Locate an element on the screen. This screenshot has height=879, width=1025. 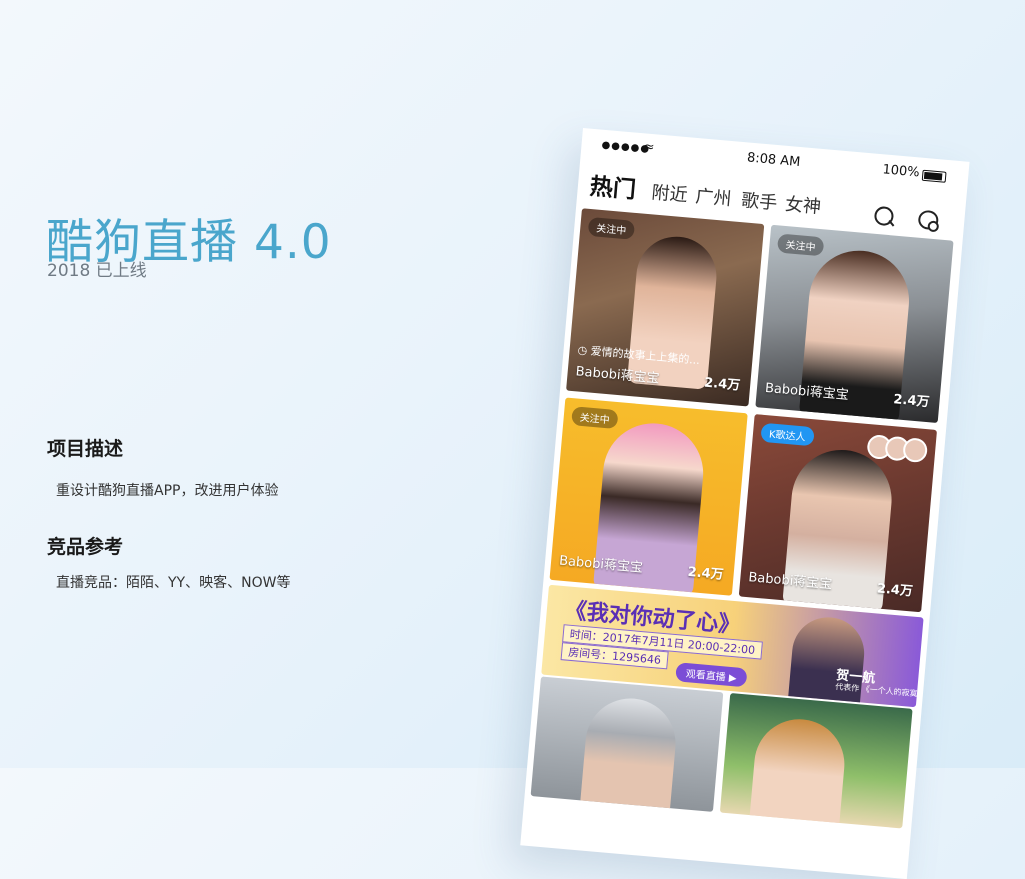
section-body-description: 重设计酷狗直播APP，改进用户体验 is located at coordinates (167, 491).